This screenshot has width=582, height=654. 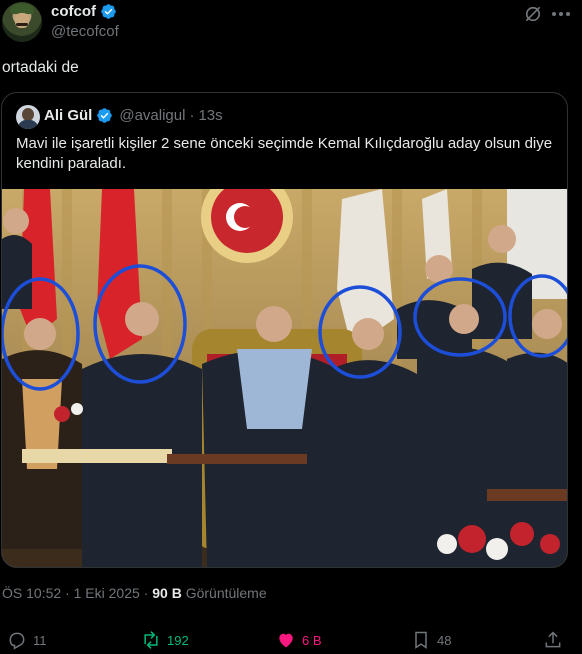 What do you see at coordinates (68, 115) in the screenshot?
I see `quoted-display-name: Ali Gül` at bounding box center [68, 115].